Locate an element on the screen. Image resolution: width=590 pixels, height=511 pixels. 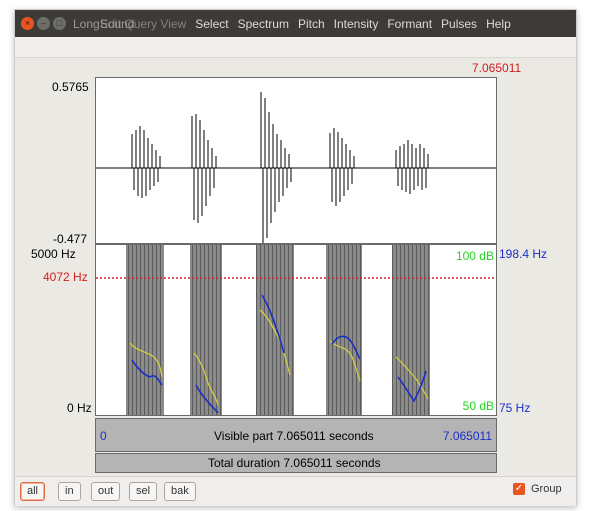
waveform-min-label: -0.477 is located at coordinates (70, 239).